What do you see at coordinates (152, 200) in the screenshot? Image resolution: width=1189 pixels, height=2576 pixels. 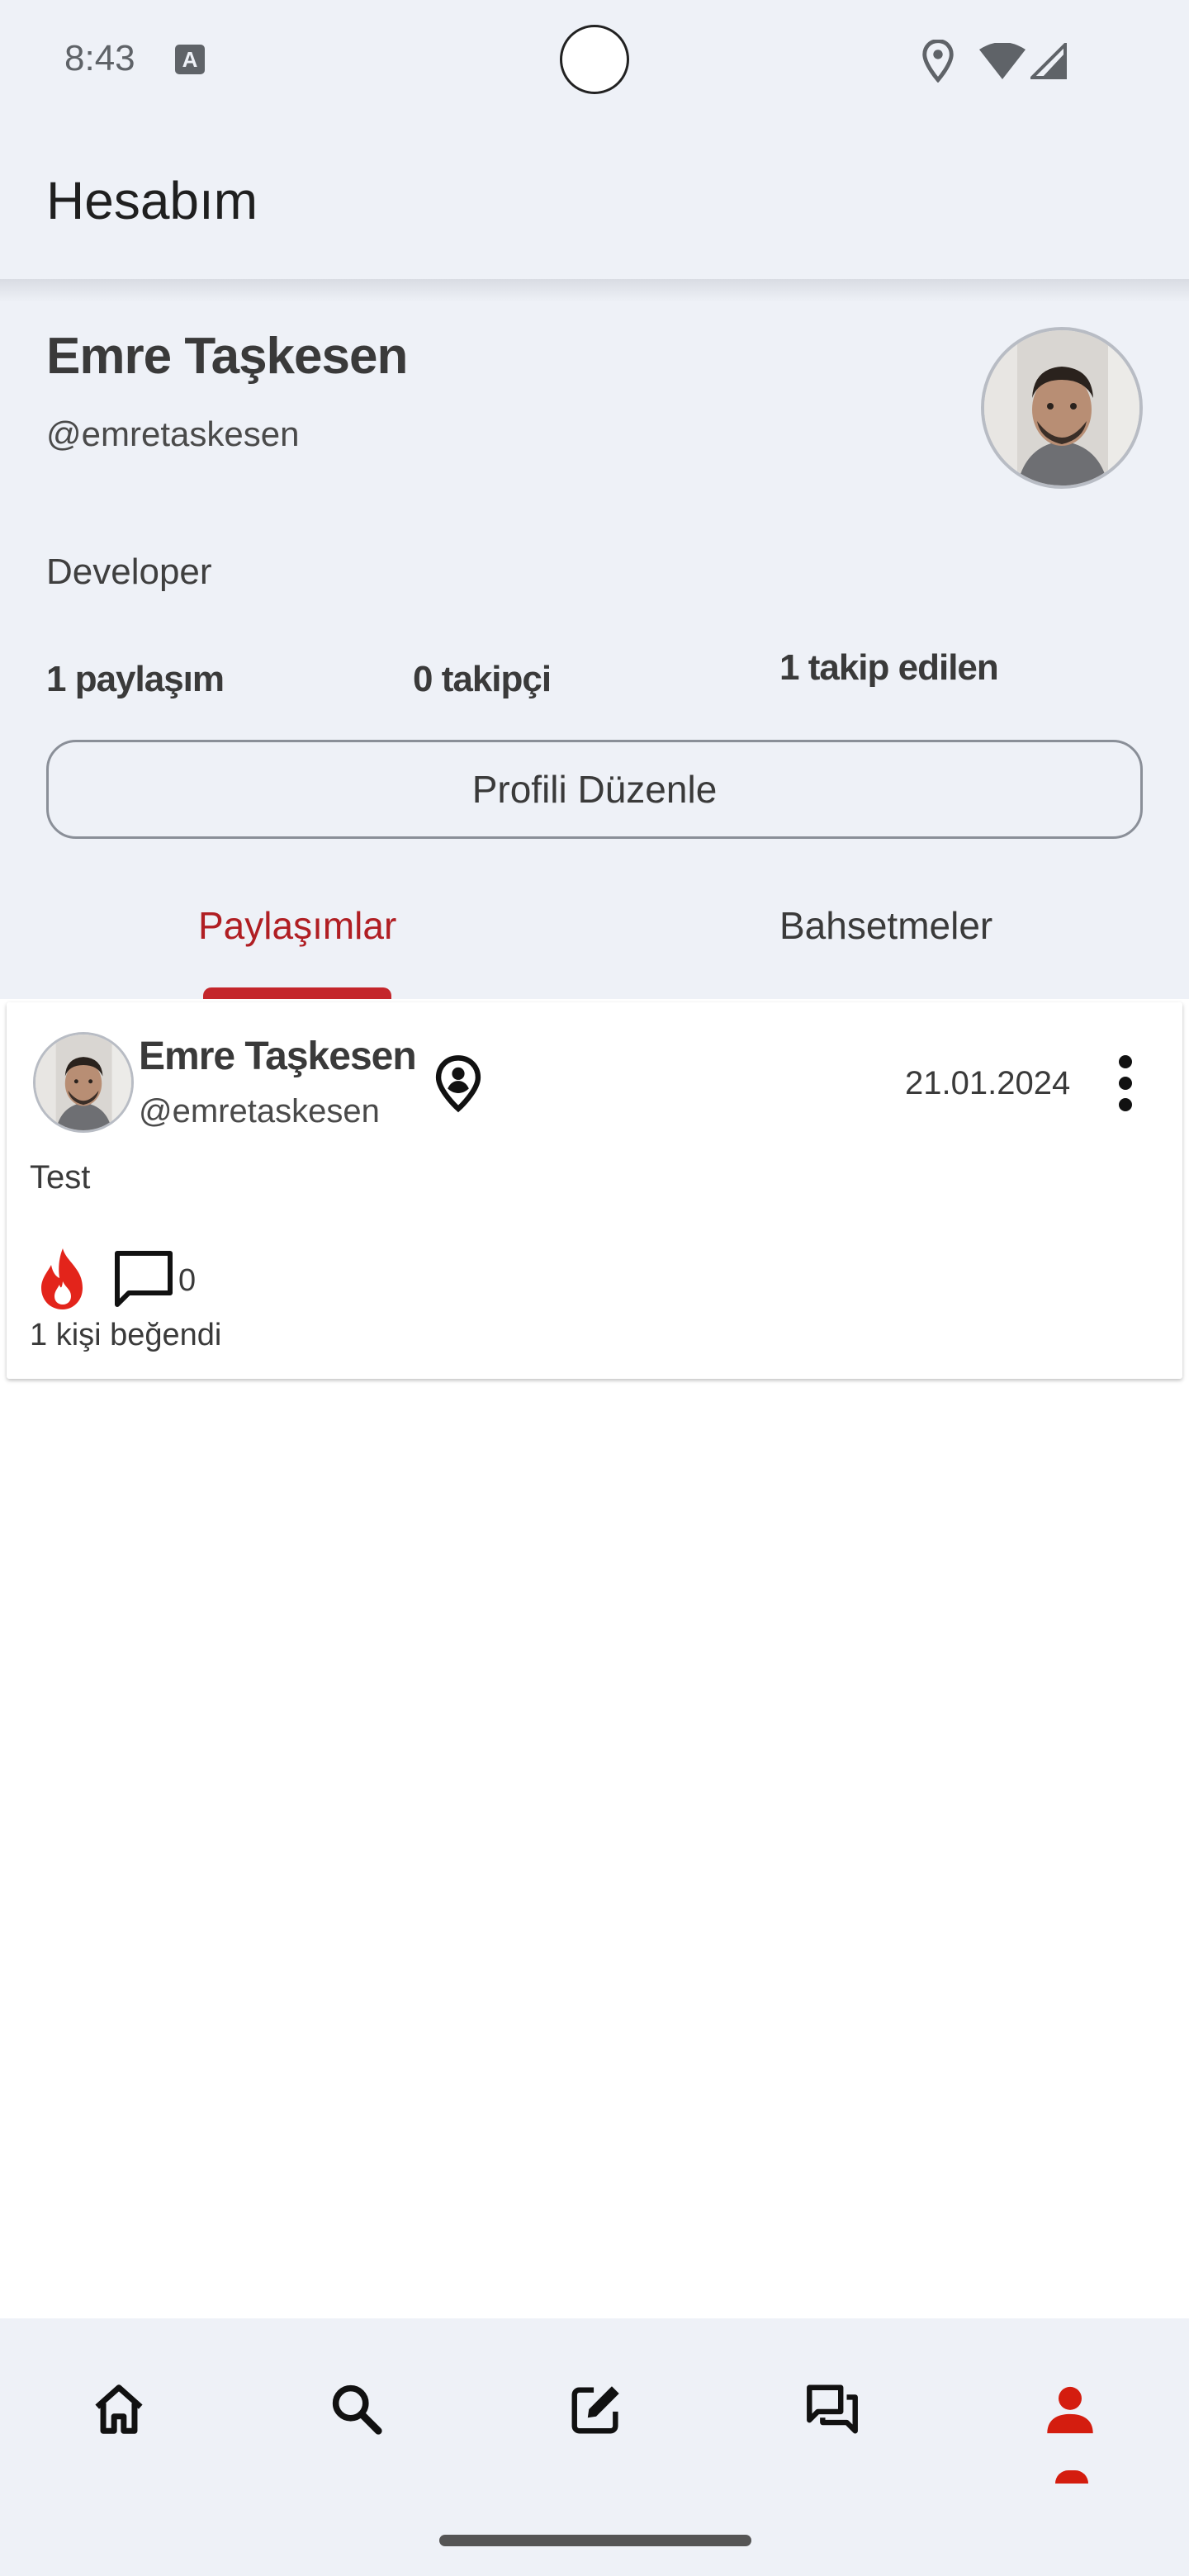 I see `page-title: Hesabım` at bounding box center [152, 200].